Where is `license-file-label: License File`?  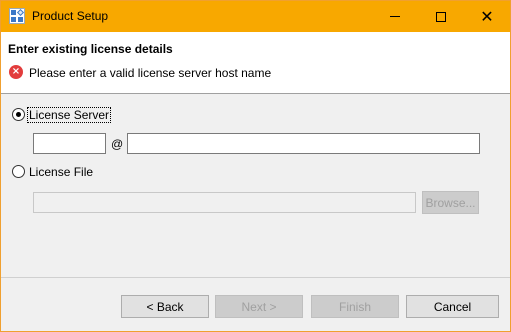 license-file-label: License File is located at coordinates (61, 172).